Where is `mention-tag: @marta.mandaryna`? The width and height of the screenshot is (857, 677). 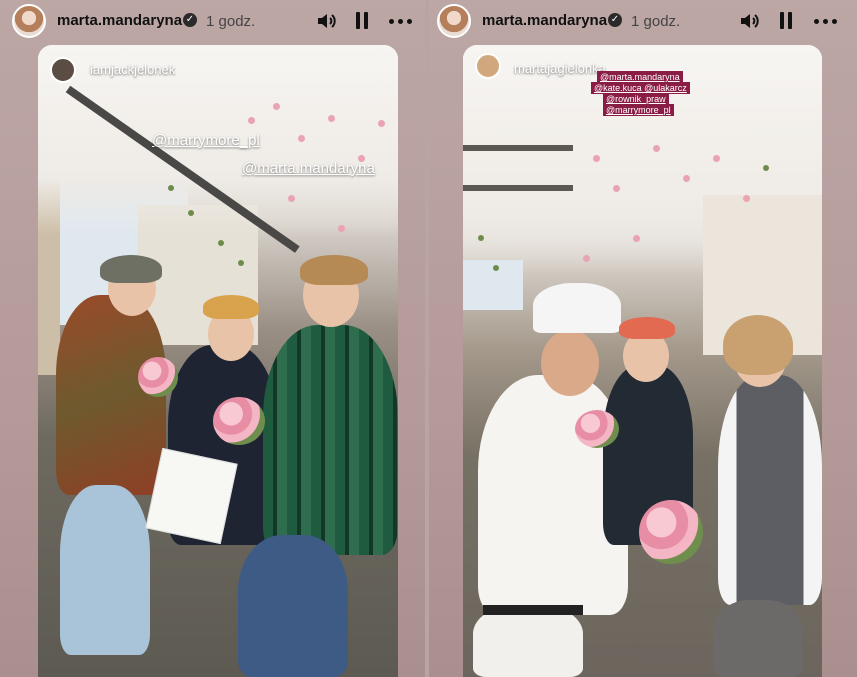 mention-tag: @marta.mandaryna is located at coordinates (308, 168).